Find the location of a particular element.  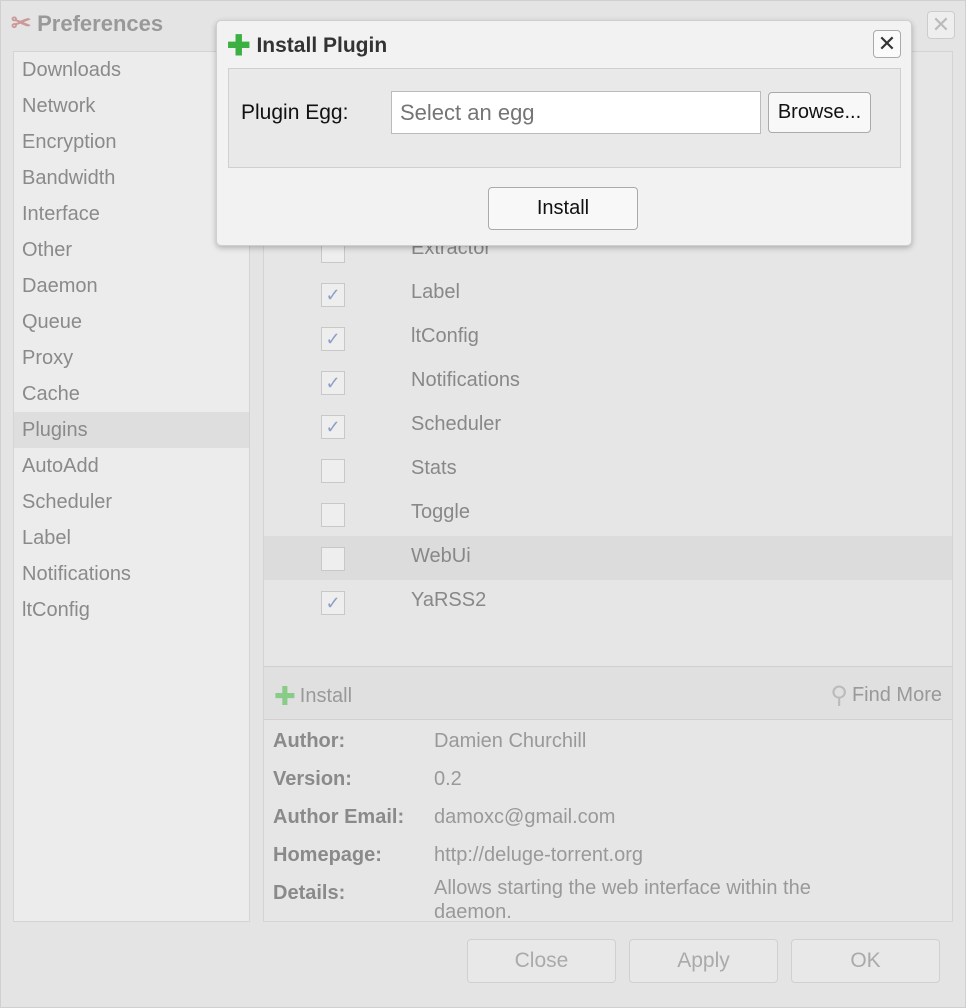

info-row: Author: Damien Churchill is located at coordinates (608, 741).